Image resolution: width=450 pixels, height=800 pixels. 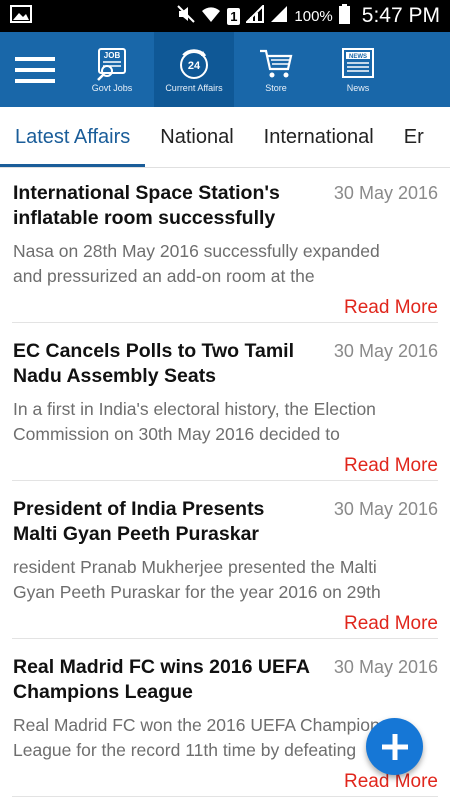 I want to click on excerpt-line: Commission on 30th May 2016 decided to, so click(x=176, y=434).